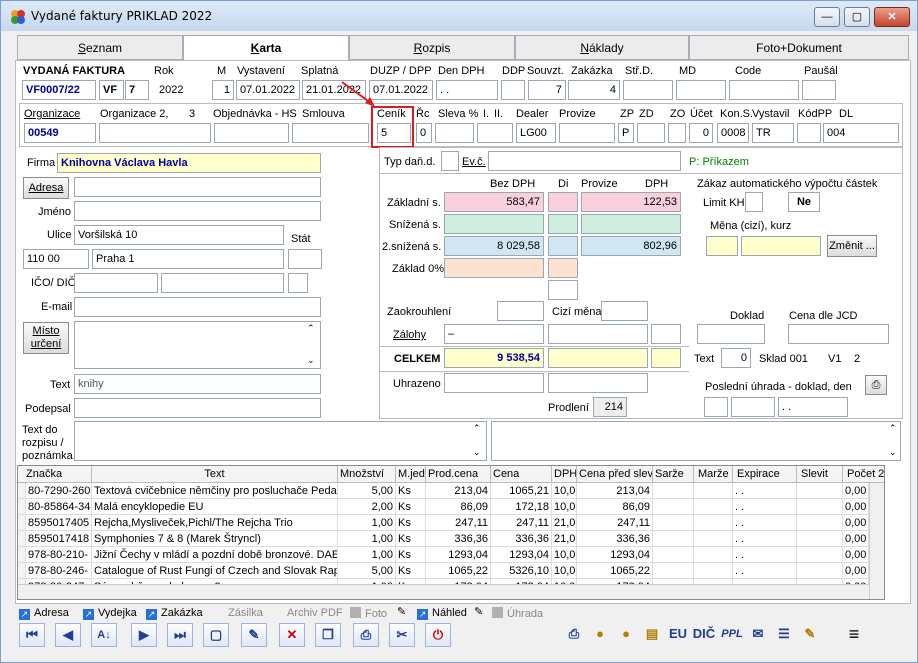  Describe the element at coordinates (46, 338) in the screenshot. I see `misto-urceni-button: Místo určení` at that location.